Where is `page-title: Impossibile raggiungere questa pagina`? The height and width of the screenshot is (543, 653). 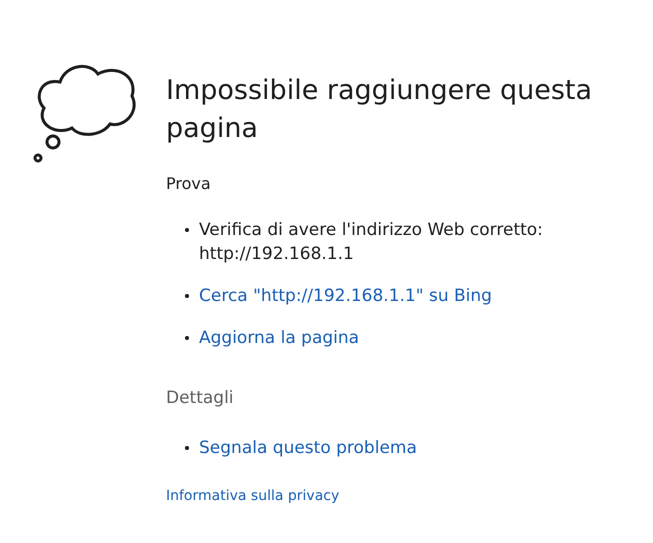
page-title: Impossibile raggiungere questa pagina is located at coordinates (380, 110).